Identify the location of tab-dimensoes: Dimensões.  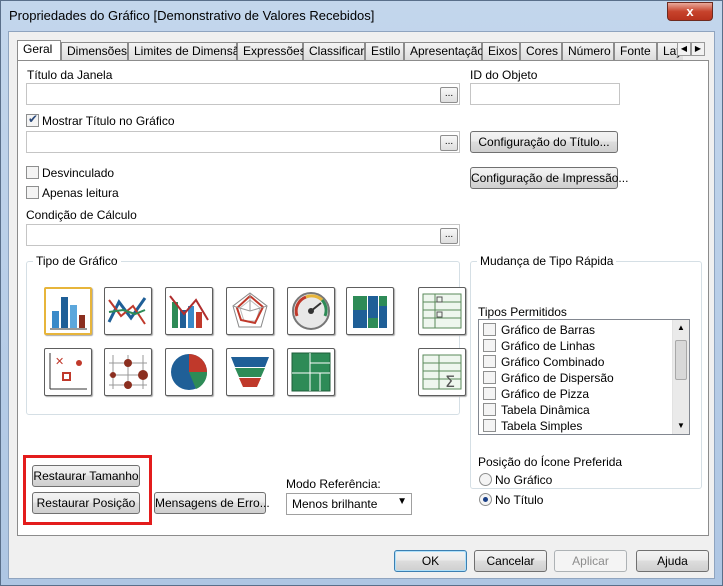
(94, 51).